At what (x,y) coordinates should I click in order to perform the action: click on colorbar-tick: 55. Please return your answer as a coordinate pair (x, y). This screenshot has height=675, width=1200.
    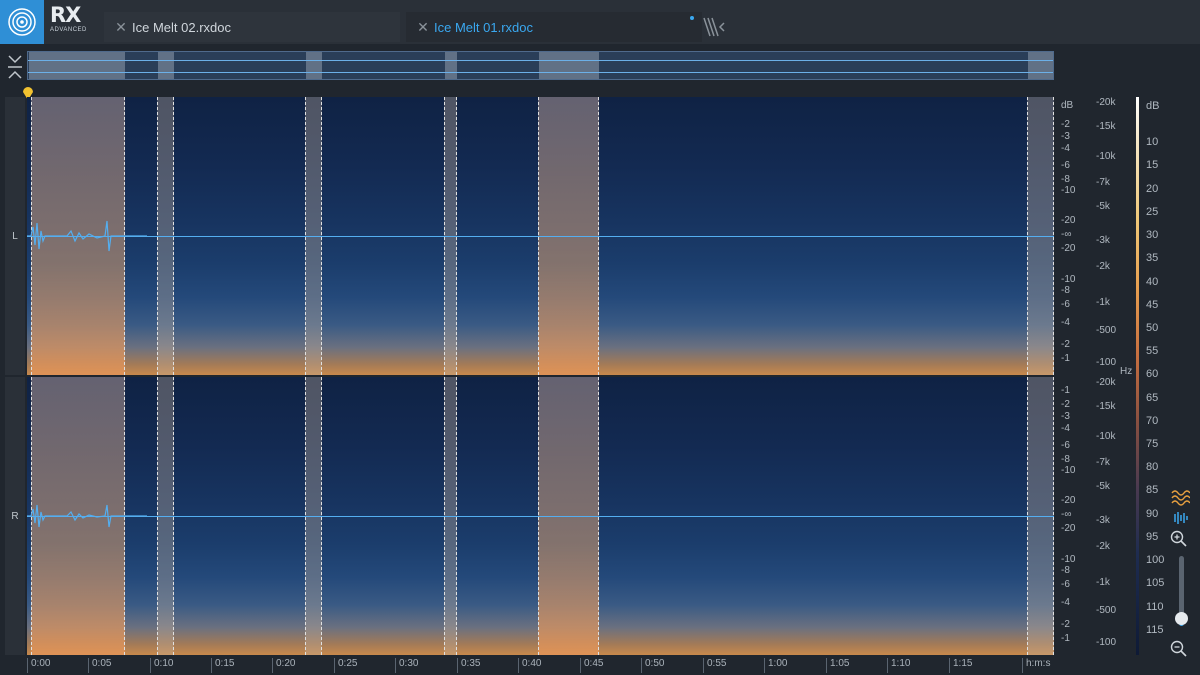
    Looking at the image, I should click on (1152, 351).